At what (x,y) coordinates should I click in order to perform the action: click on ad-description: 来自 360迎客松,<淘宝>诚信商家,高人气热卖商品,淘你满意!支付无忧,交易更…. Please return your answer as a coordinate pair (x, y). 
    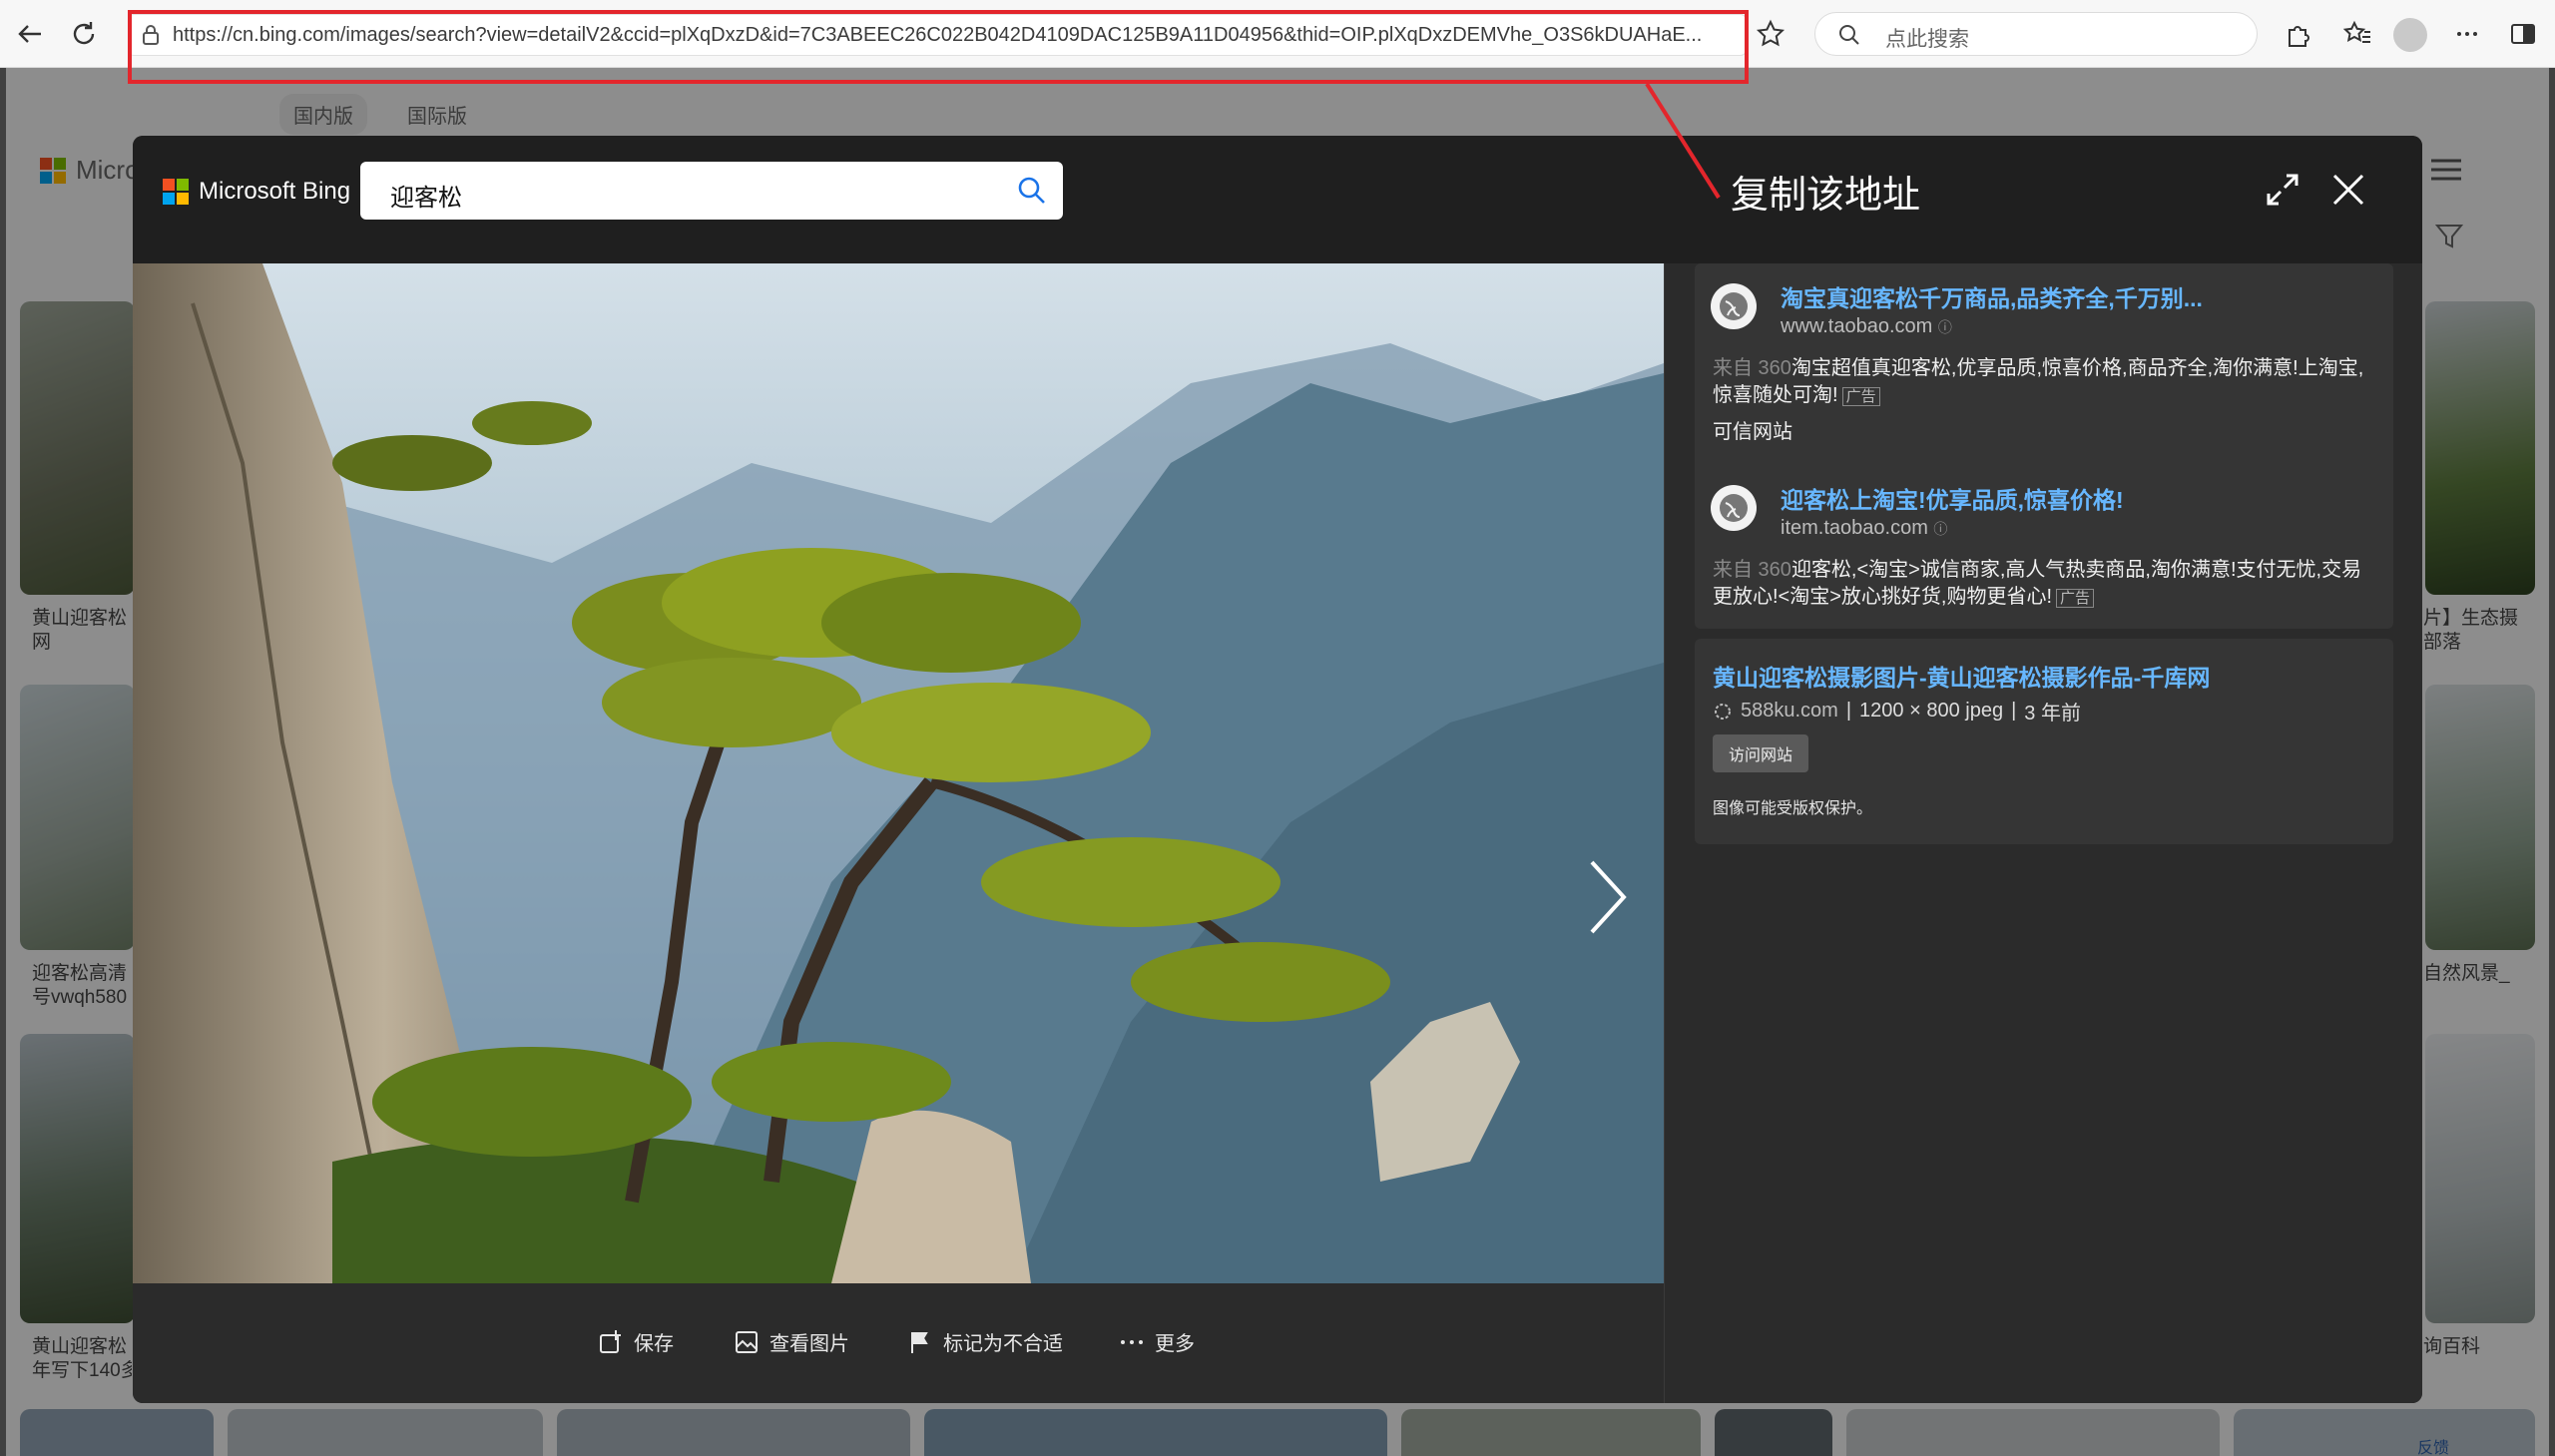
    Looking at the image, I should click on (2037, 583).